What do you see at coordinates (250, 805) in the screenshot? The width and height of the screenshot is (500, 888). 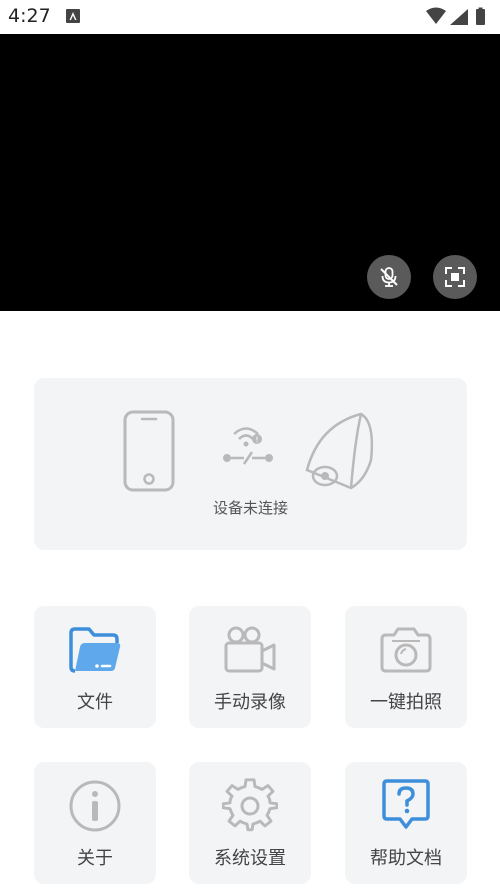 I see `gear-icon` at bounding box center [250, 805].